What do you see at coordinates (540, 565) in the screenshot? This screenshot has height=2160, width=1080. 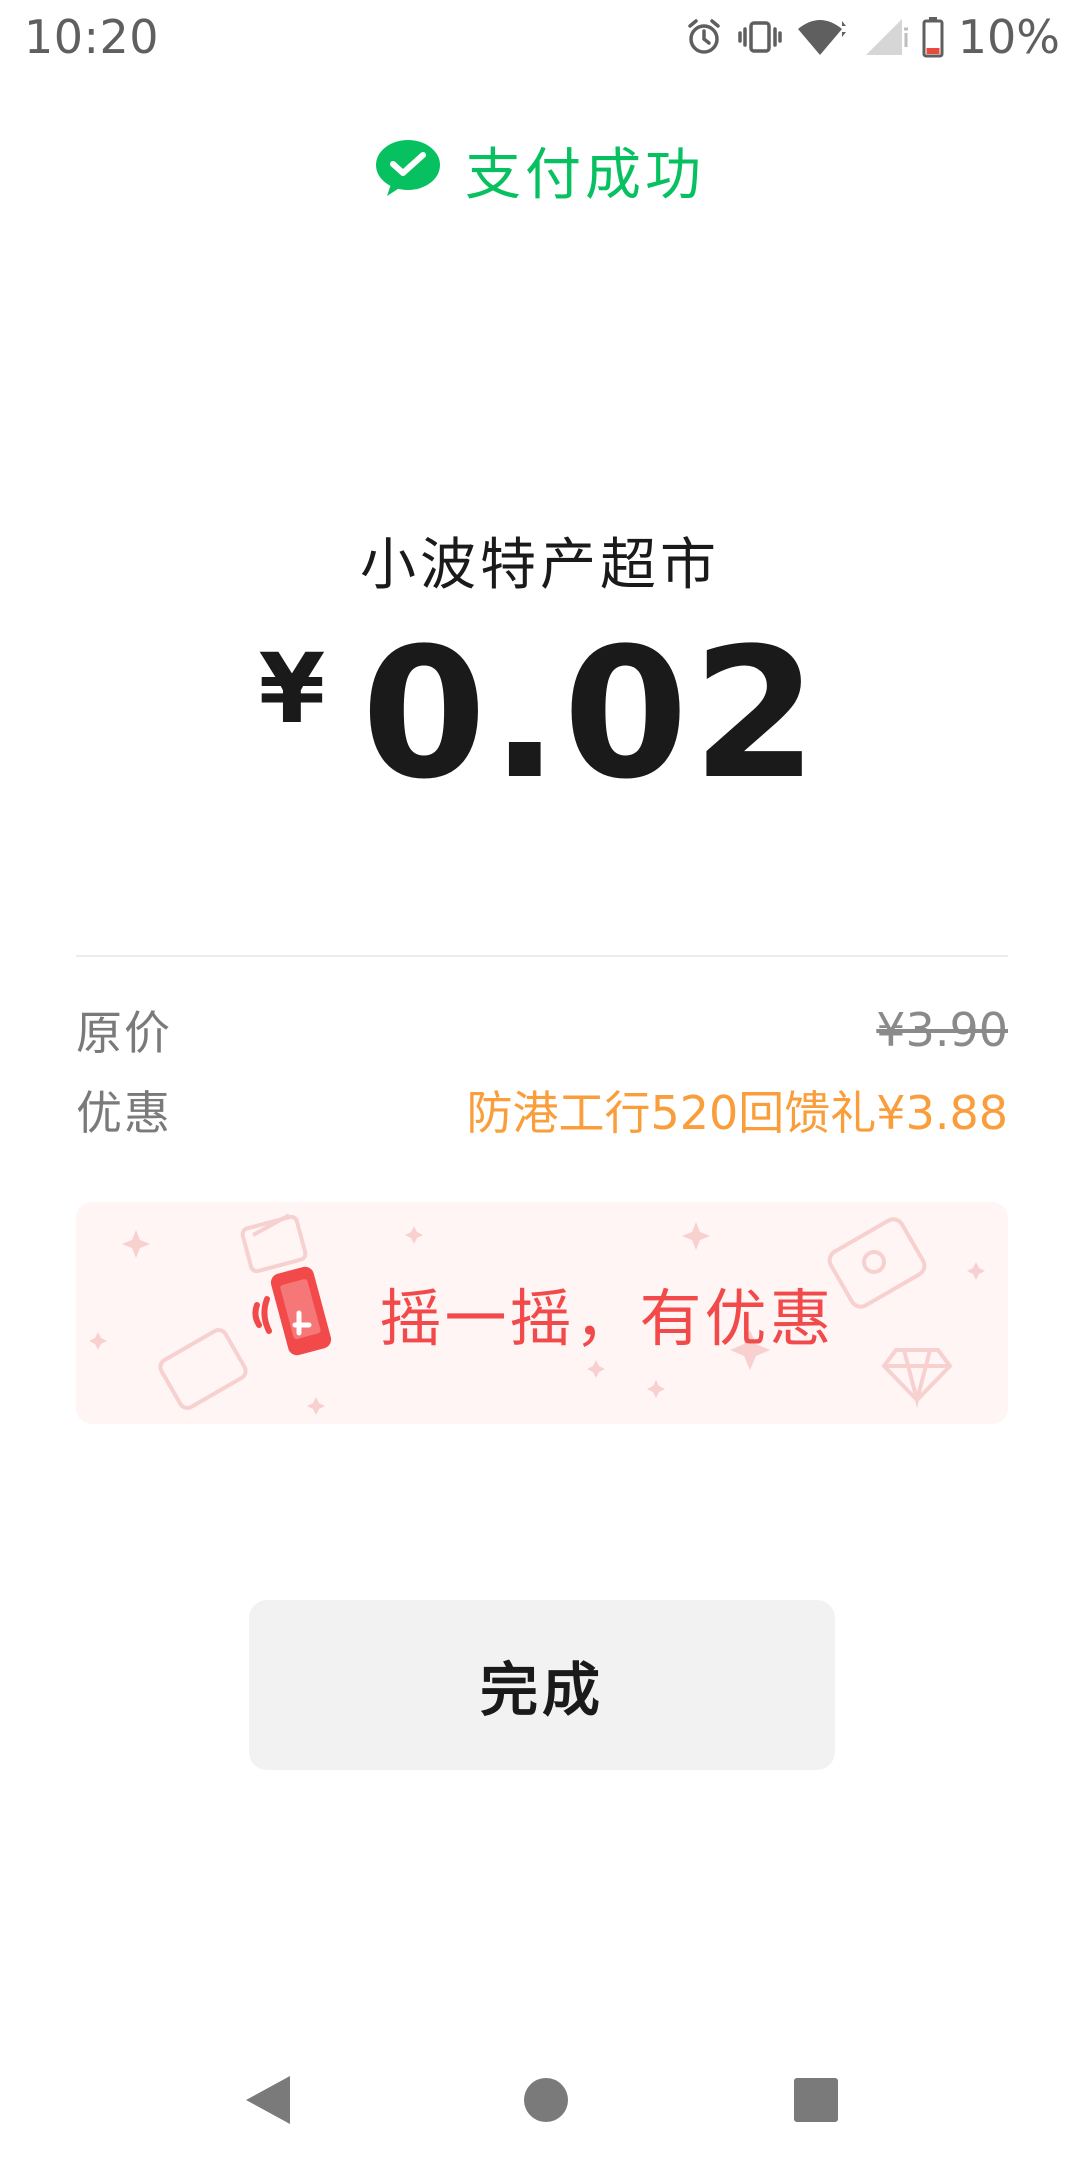 I see `merchant-name: 小波特产超市` at bounding box center [540, 565].